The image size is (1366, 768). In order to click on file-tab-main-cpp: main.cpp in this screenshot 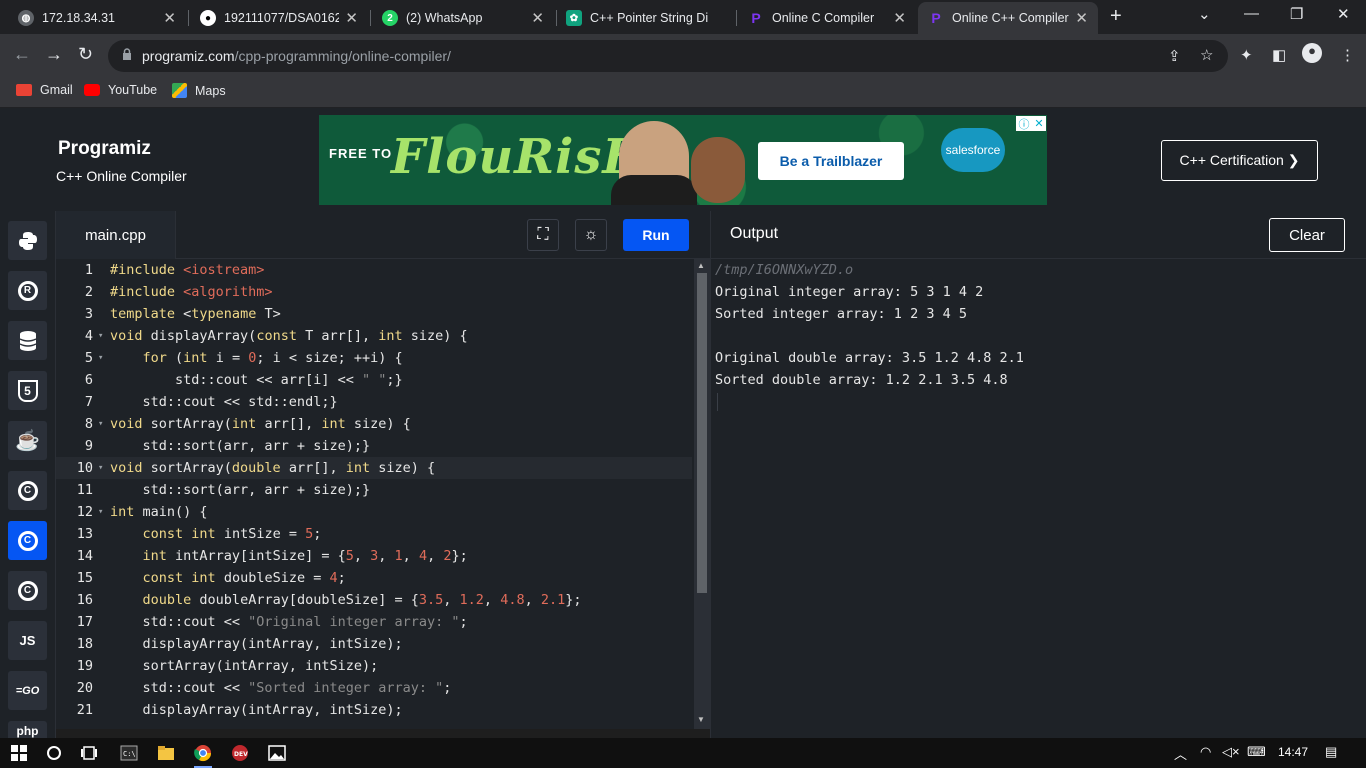, I will do `click(116, 235)`.